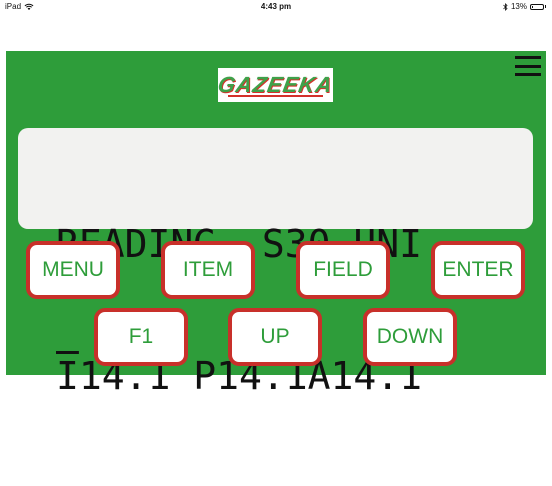  What do you see at coordinates (141, 337) in the screenshot?
I see `f1-button: F1` at bounding box center [141, 337].